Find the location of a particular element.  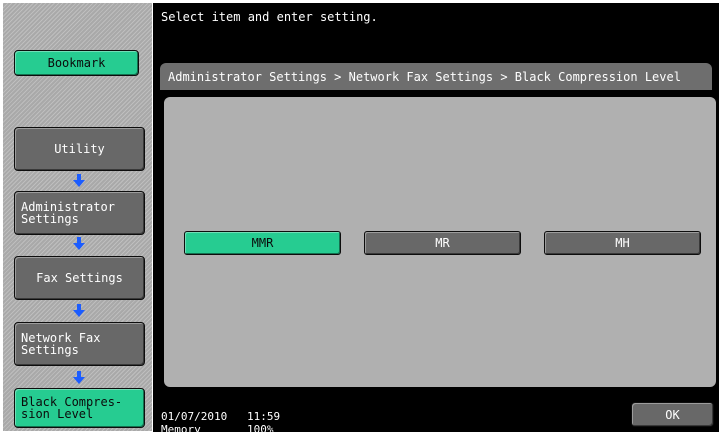

date-display: 01/07/2010 is located at coordinates (194, 416).